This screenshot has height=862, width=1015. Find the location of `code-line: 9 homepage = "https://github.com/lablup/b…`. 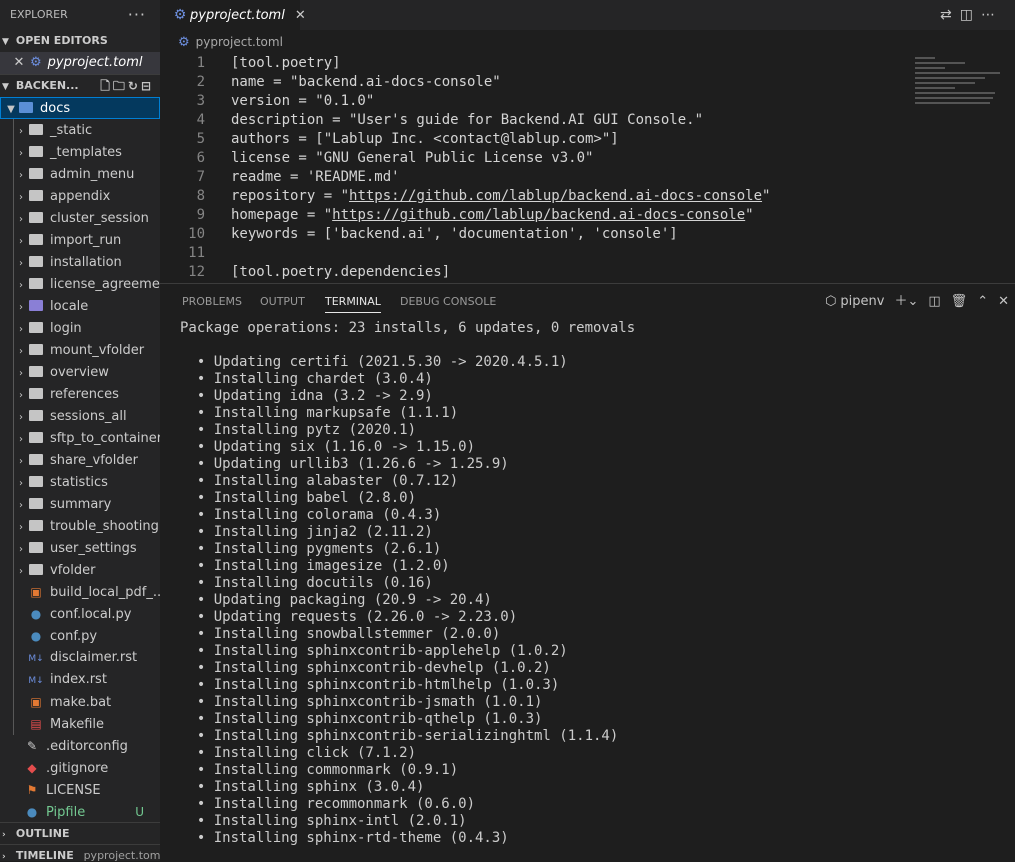

code-line: 9 homepage = "https://github.com/lablup/b… is located at coordinates (587, 215).